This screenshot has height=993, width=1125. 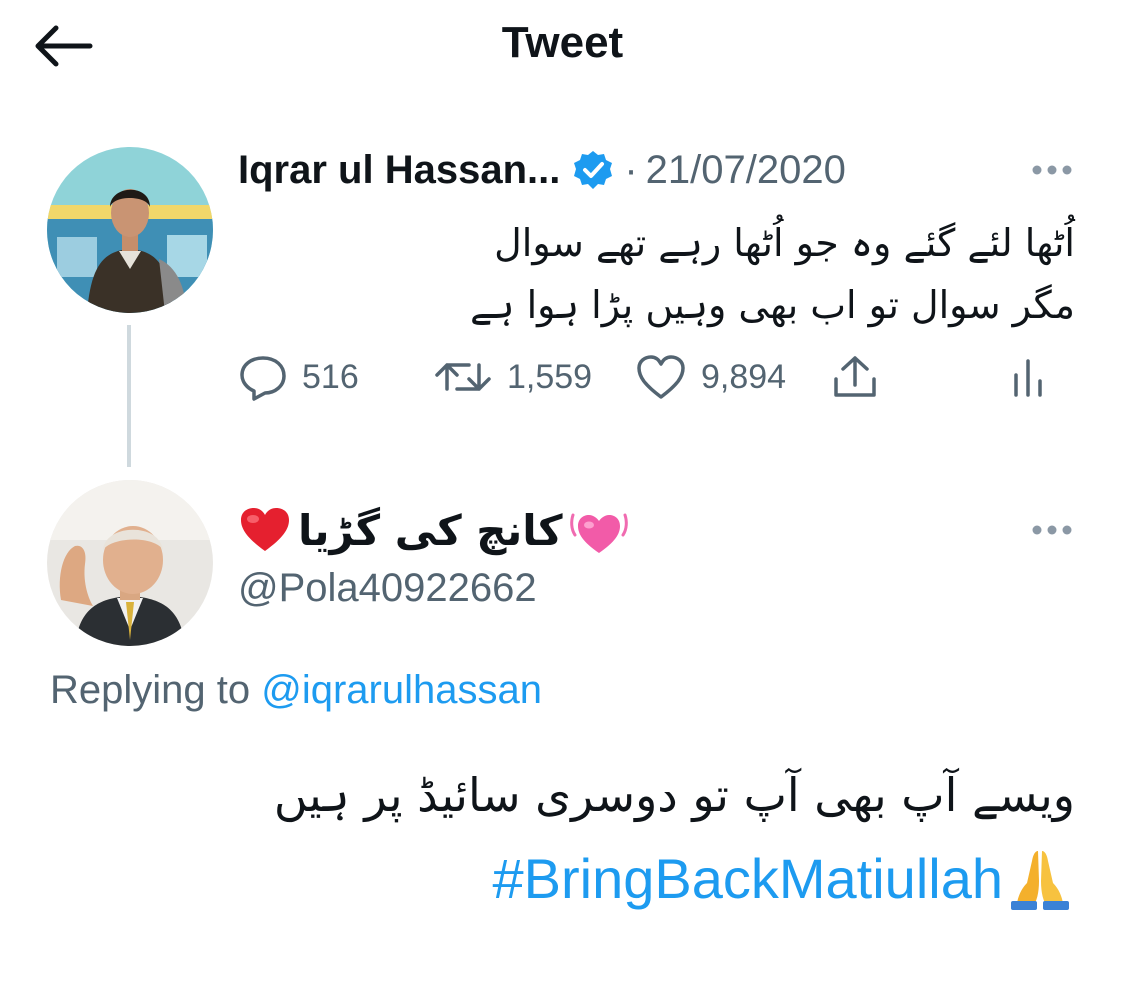 What do you see at coordinates (550, 376) in the screenshot?
I see `retweet-count: 1,559` at bounding box center [550, 376].